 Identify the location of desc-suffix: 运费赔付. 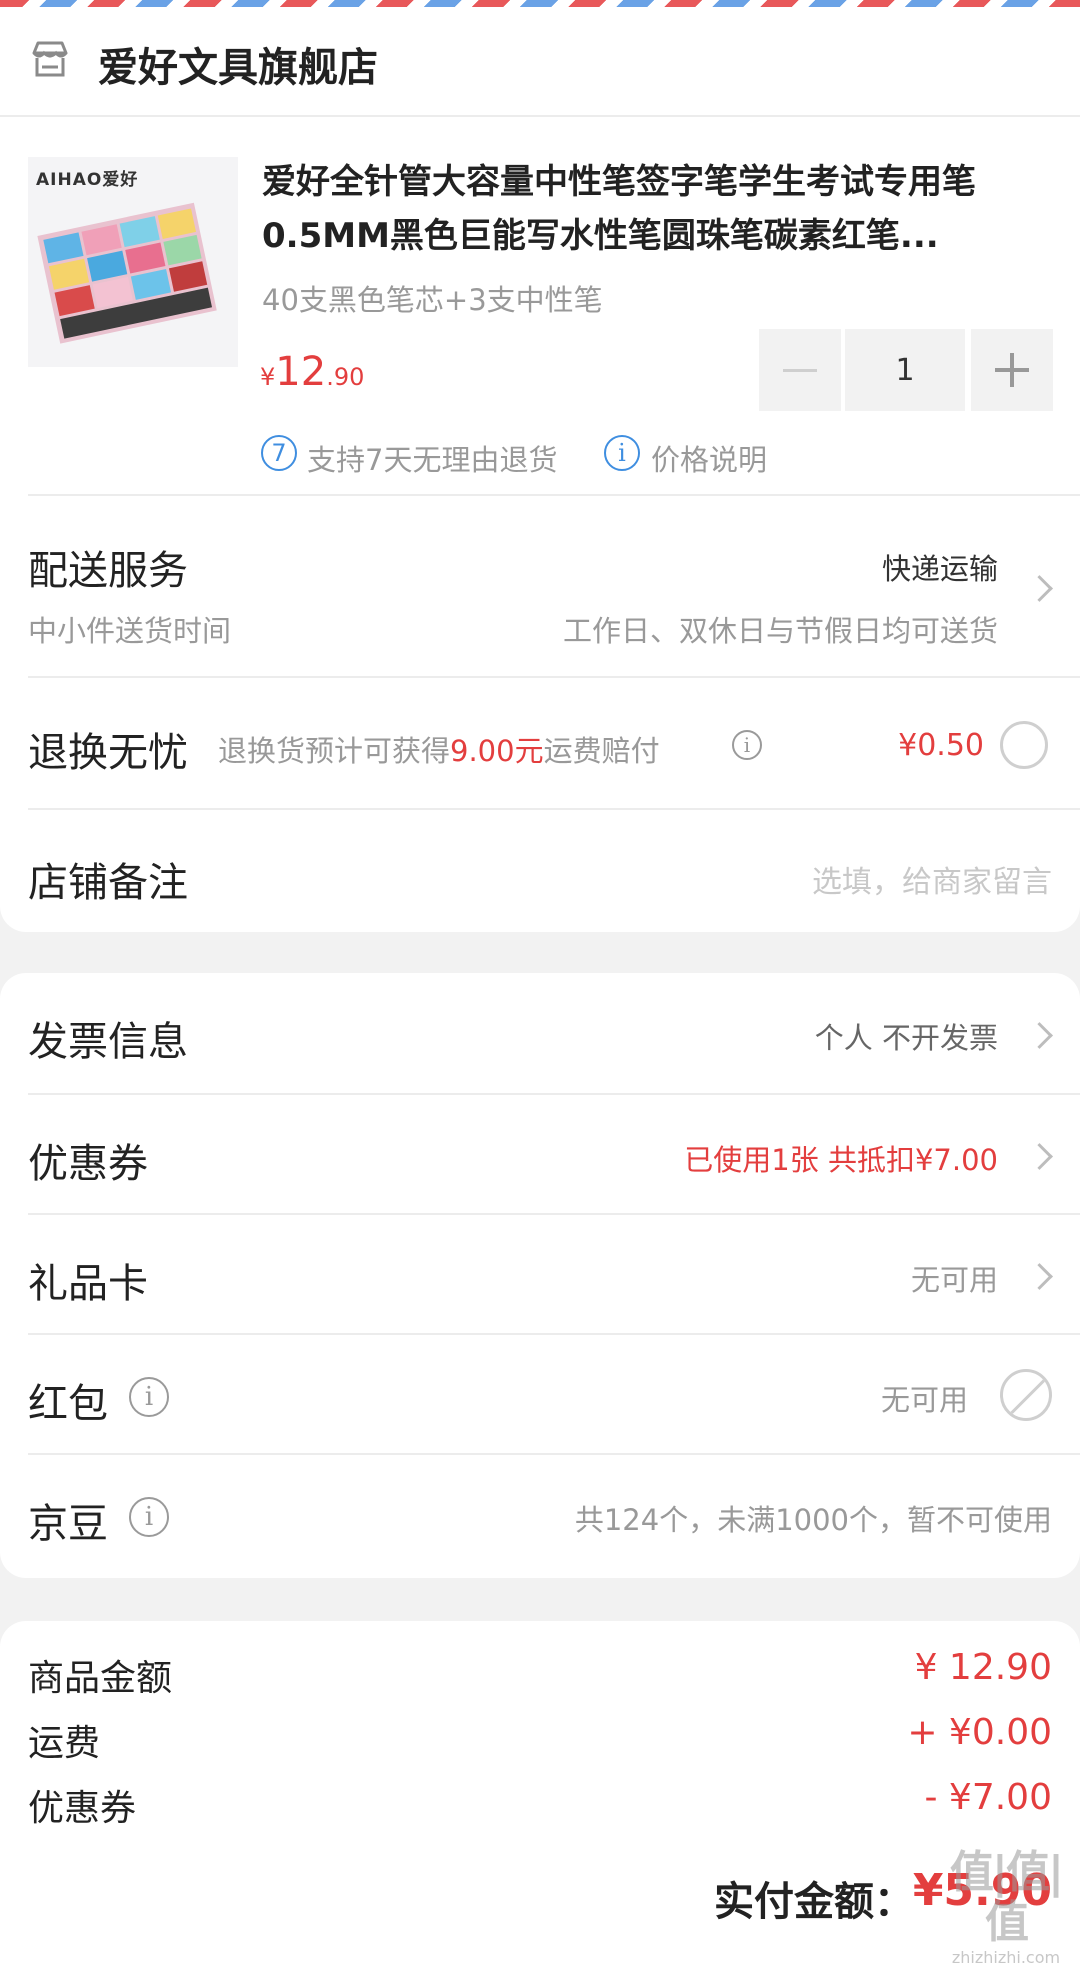
(601, 751).